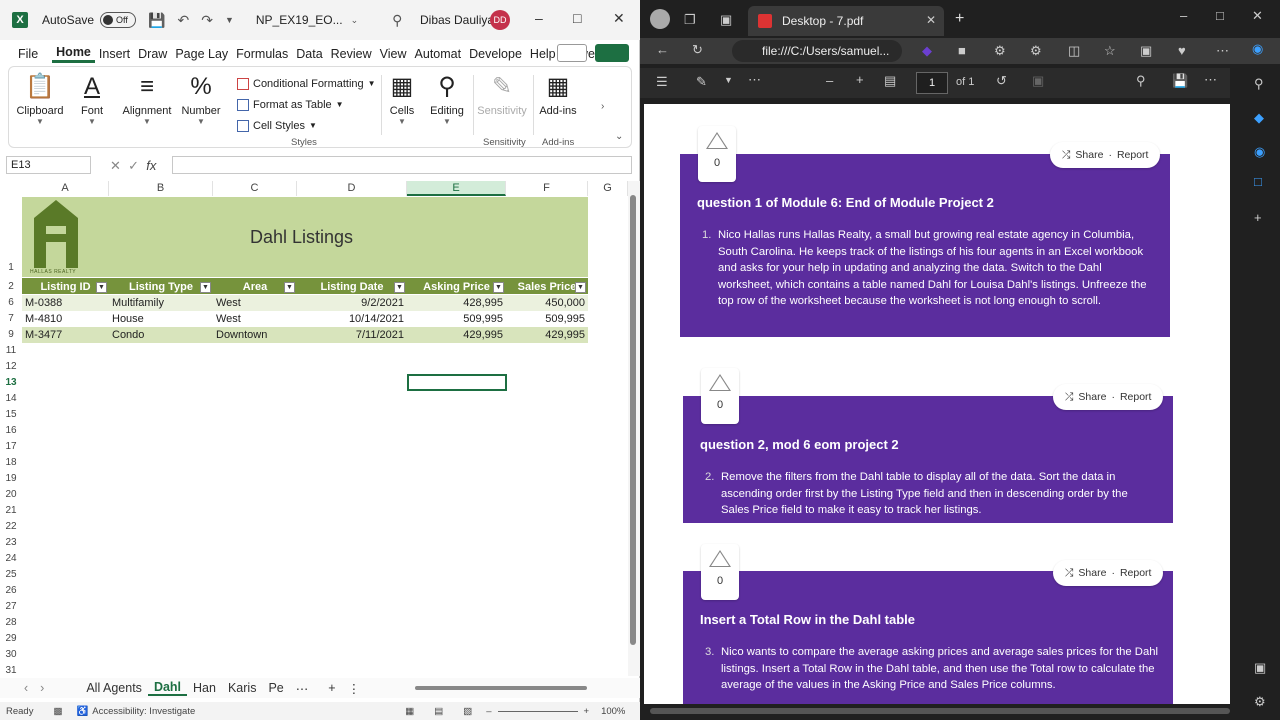  I want to click on column-header-a: A, so click(65, 188).